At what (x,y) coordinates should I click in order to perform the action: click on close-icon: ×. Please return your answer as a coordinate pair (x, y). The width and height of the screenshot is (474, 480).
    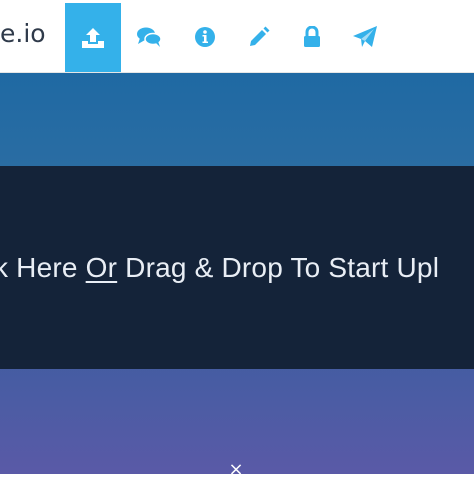
    Looking at the image, I should click on (236, 470).